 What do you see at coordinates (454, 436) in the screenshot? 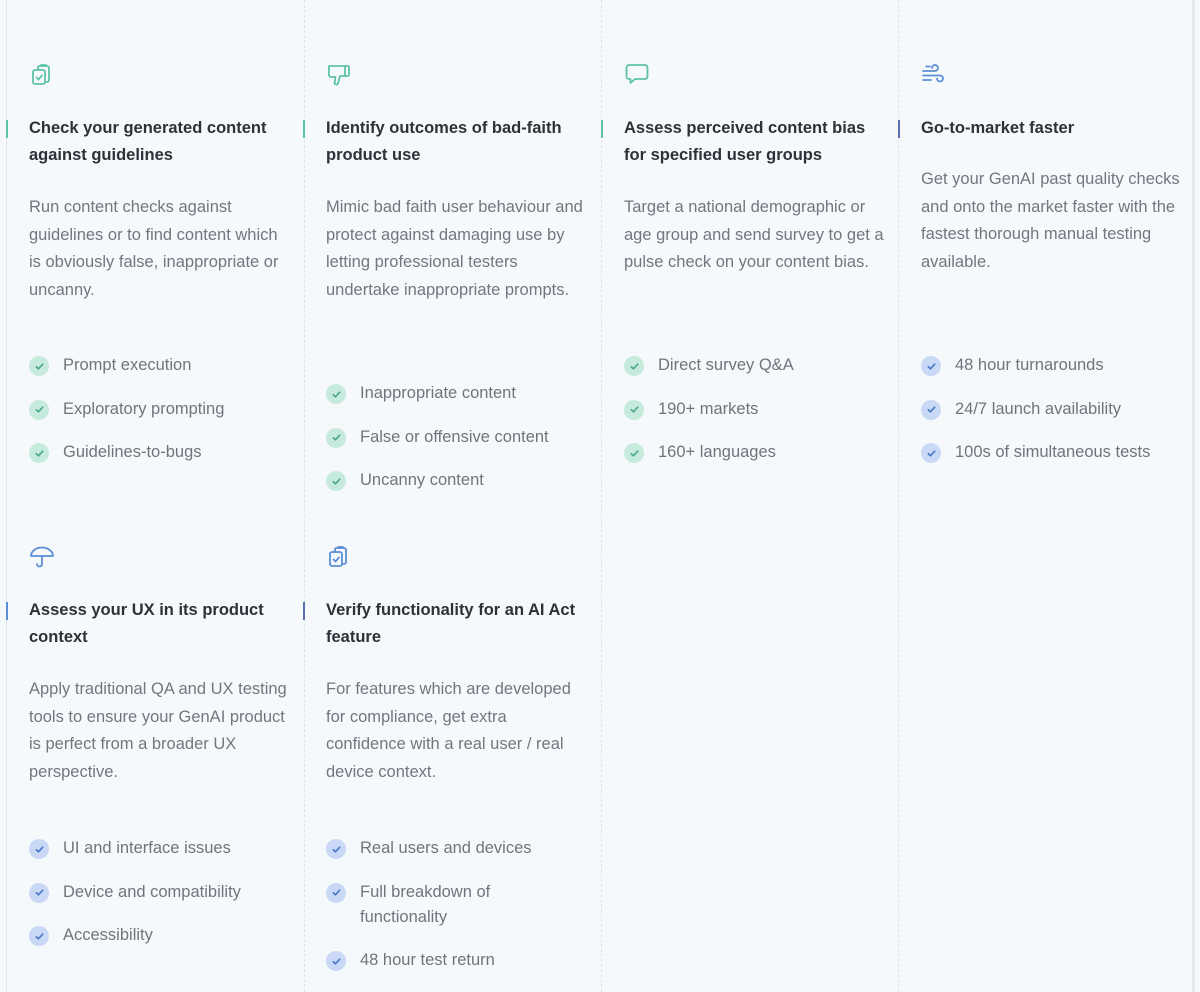
I see `feature-label: False or offensive content` at bounding box center [454, 436].